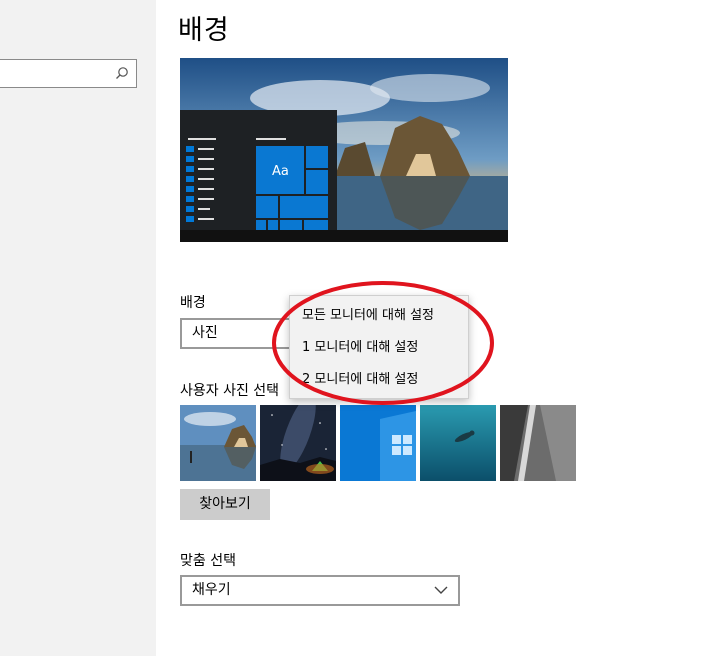 This screenshot has height=656, width=706. I want to click on photo-thumbnail-rock, so click(538, 443).